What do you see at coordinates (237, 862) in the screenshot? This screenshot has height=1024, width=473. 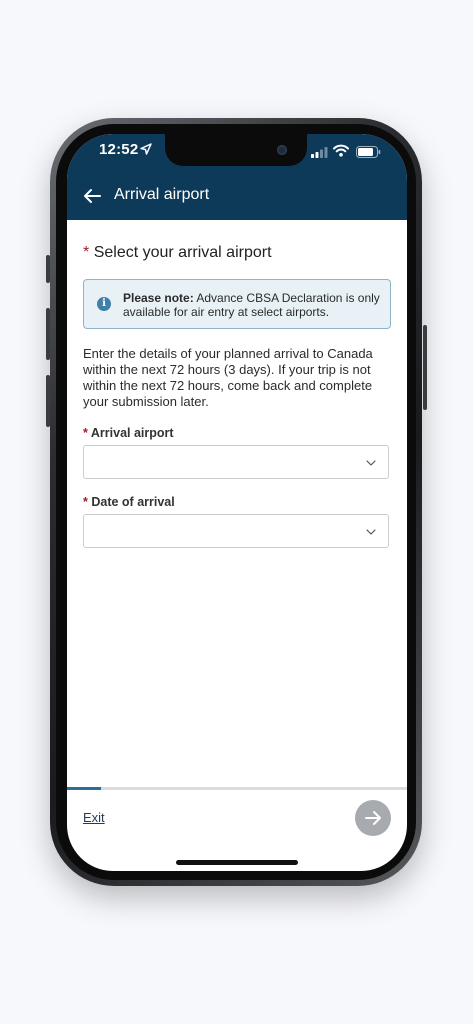 I see `home-indicator` at bounding box center [237, 862].